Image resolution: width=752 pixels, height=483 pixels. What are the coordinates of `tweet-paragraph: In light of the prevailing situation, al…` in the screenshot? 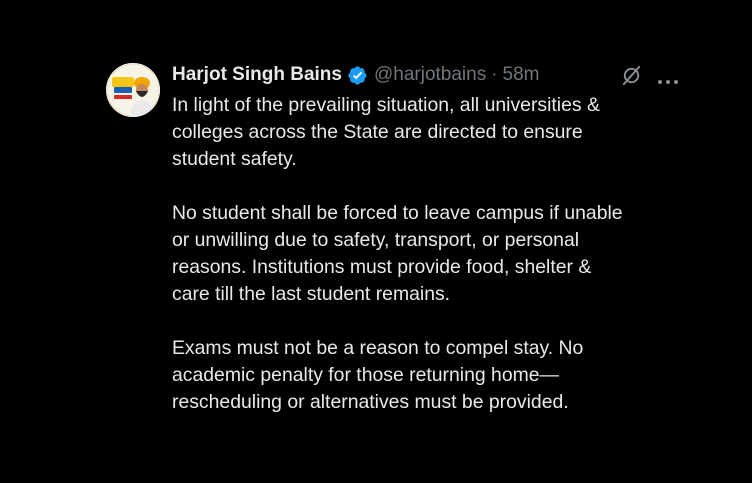 It's located at (452, 132).